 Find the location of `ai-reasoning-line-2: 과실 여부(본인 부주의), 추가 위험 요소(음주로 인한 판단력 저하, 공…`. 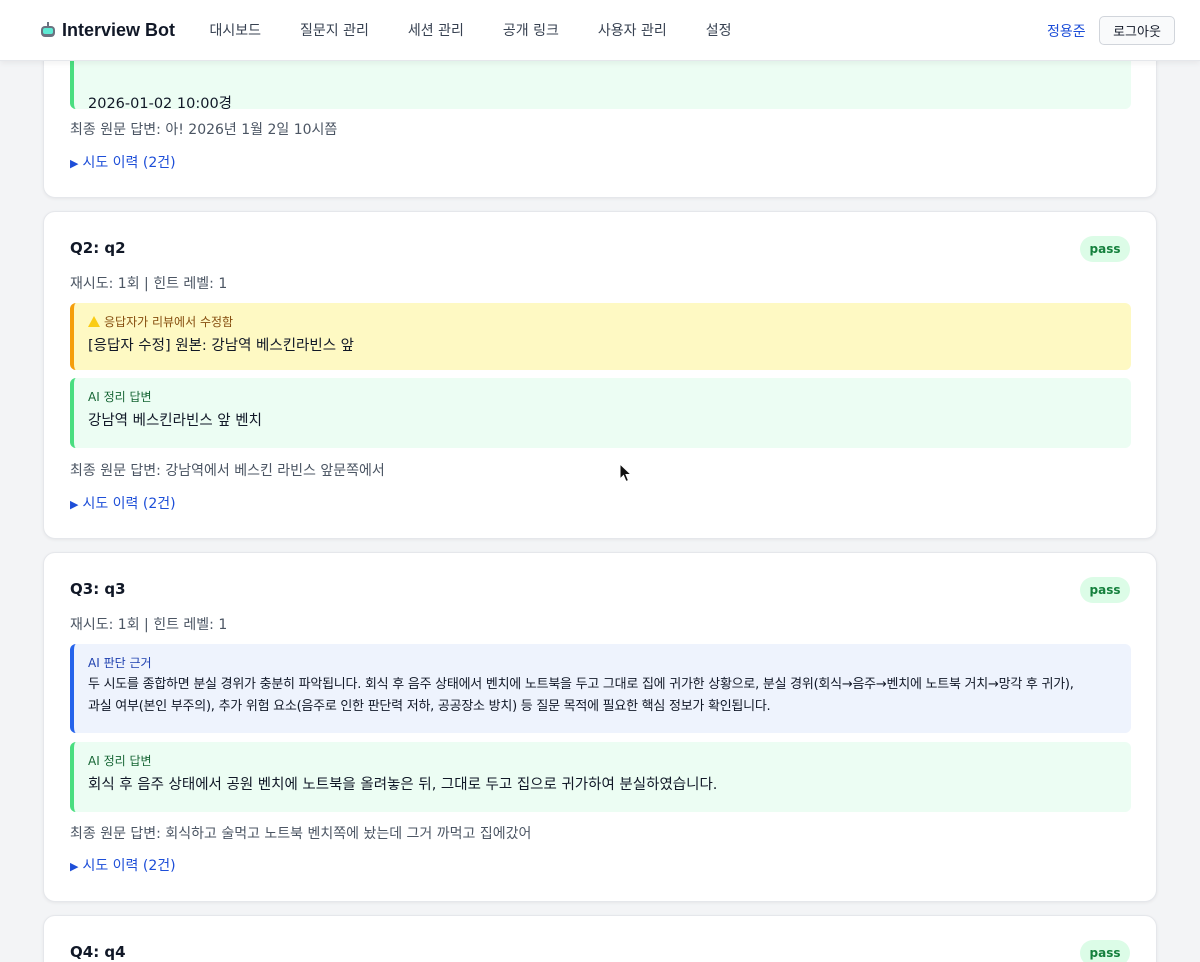

ai-reasoning-line-2: 과실 여부(본인 부주의), 추가 위험 요소(음주로 인한 판단력 저하, 공… is located at coordinates (429, 706).